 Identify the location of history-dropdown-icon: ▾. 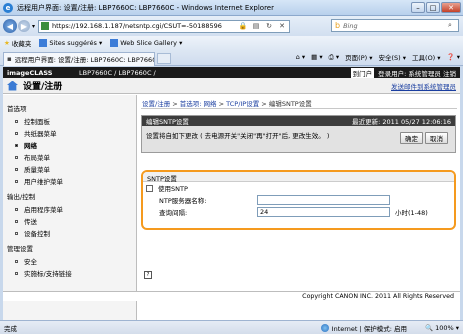
(33, 26).